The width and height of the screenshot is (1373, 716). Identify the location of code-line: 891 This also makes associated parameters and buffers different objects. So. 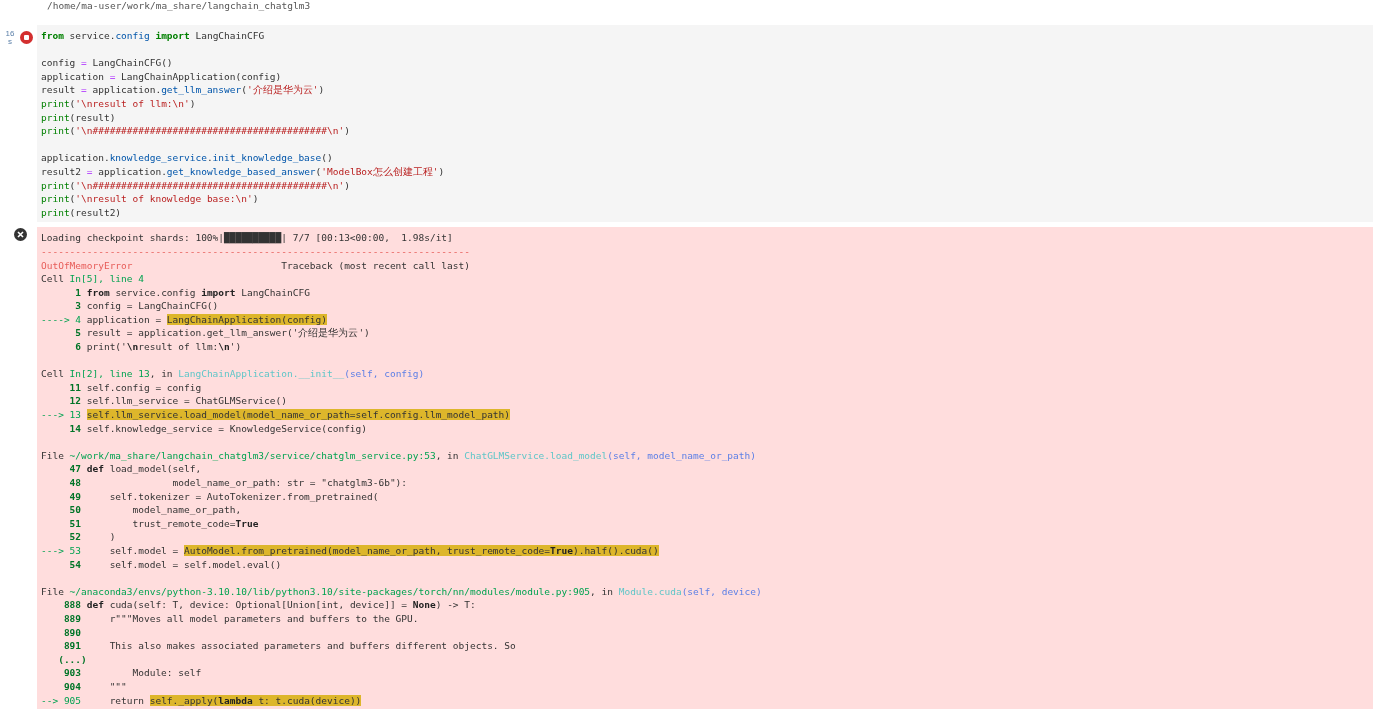
(289, 646).